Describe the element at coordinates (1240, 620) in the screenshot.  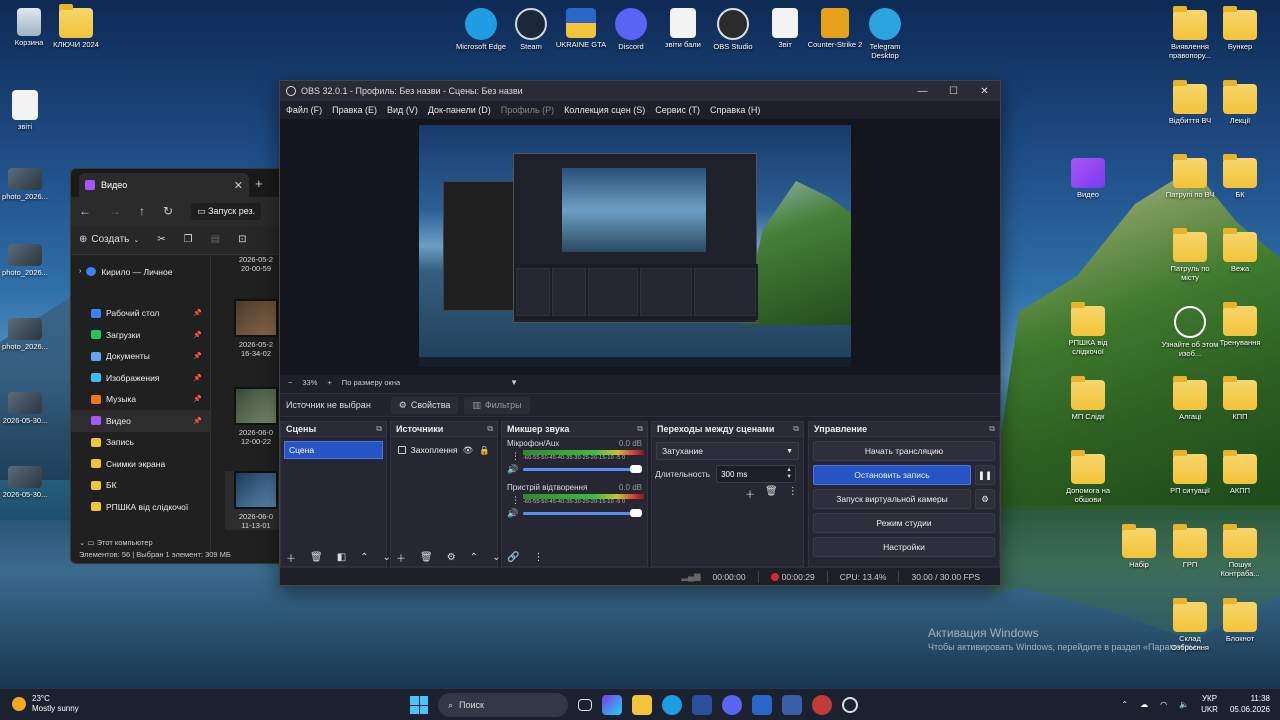
I see `desktop-icon-folder: Блокнот` at that location.